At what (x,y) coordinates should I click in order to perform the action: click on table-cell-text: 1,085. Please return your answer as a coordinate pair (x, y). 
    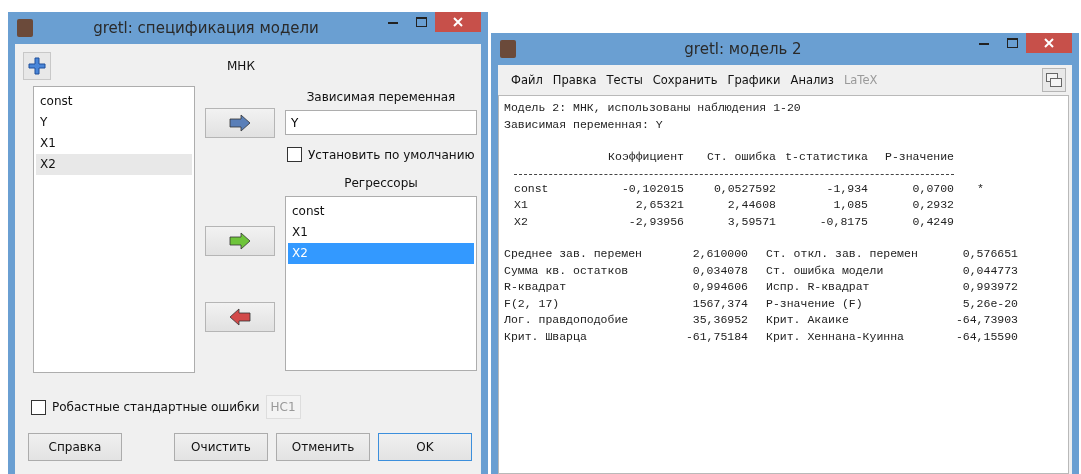
    Looking at the image, I should click on (850, 205).